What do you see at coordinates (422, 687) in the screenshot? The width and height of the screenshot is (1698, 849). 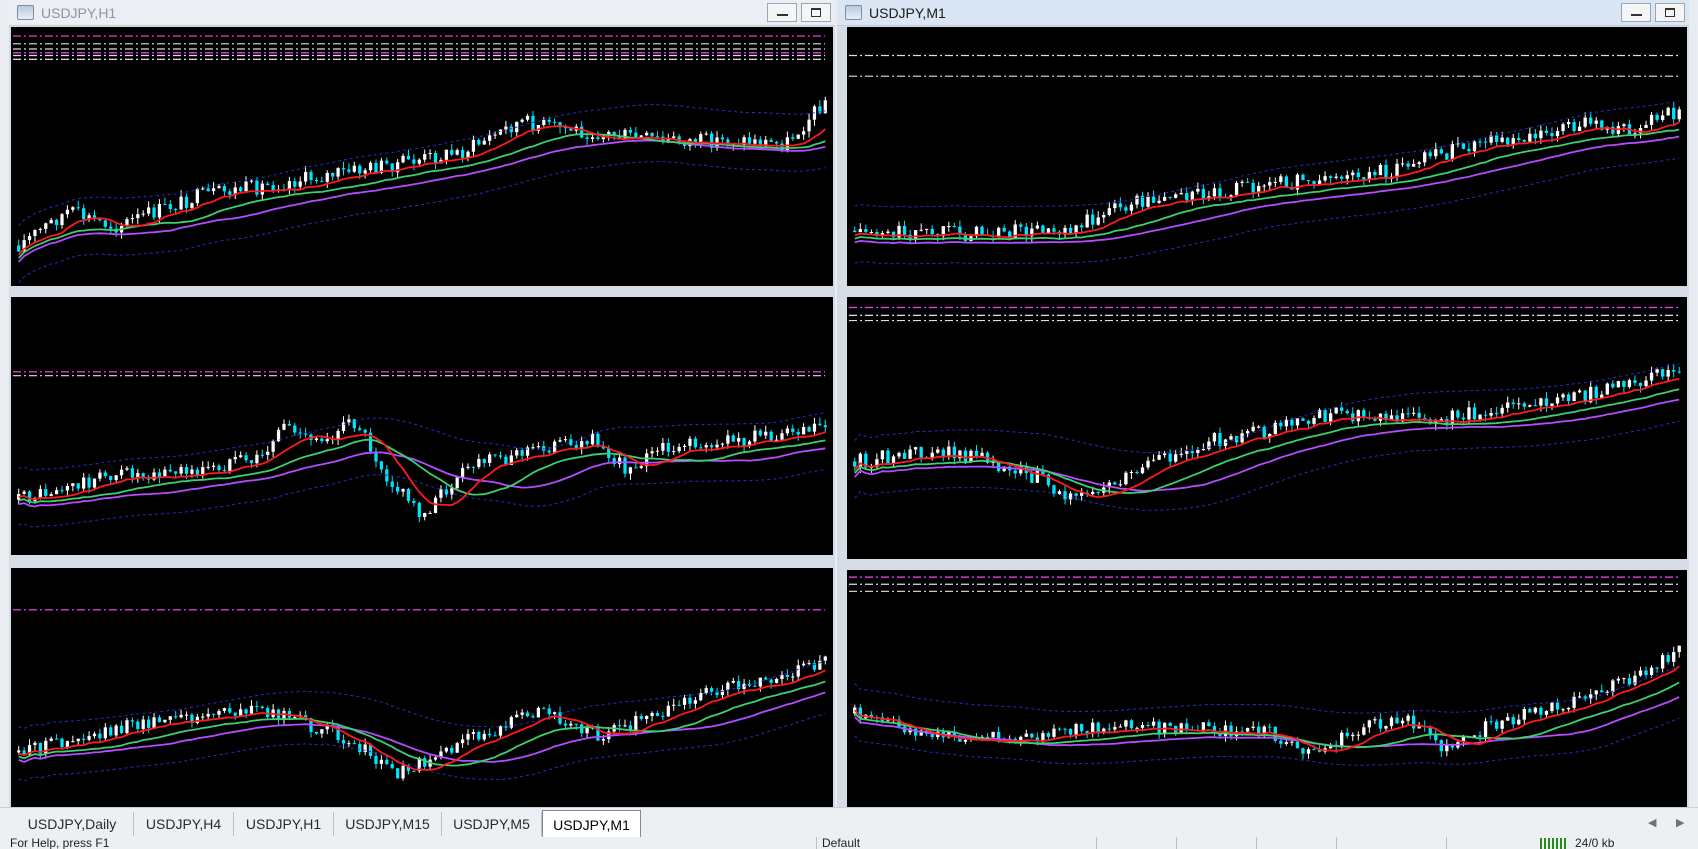 I see `price-chart-left-bottom` at bounding box center [422, 687].